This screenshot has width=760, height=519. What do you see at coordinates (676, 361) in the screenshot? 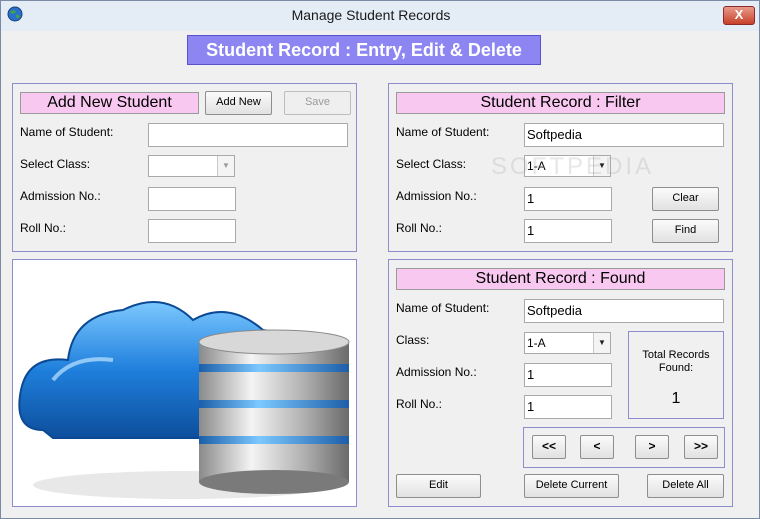
I see `total-records-label: Total Records Found:` at bounding box center [676, 361].